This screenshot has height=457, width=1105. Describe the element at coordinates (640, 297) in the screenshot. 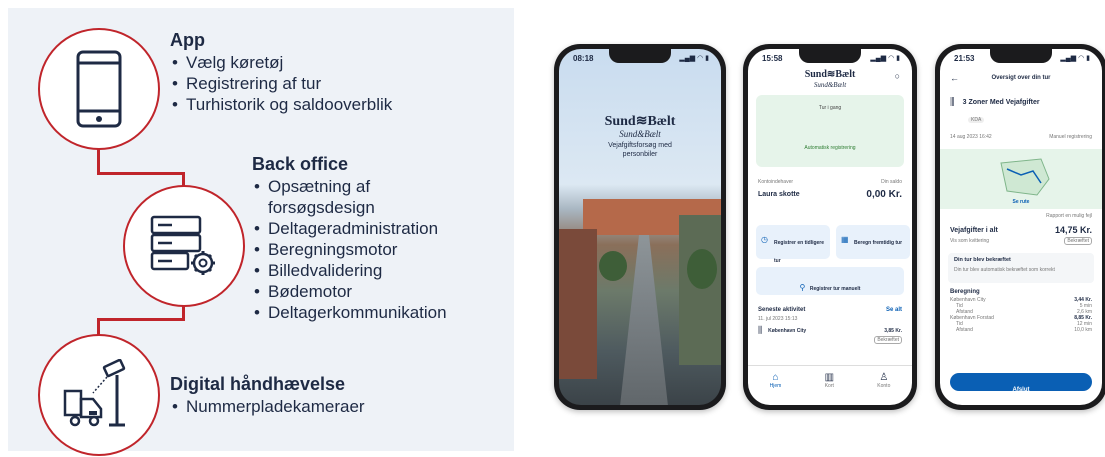

I see `city-photo` at that location.